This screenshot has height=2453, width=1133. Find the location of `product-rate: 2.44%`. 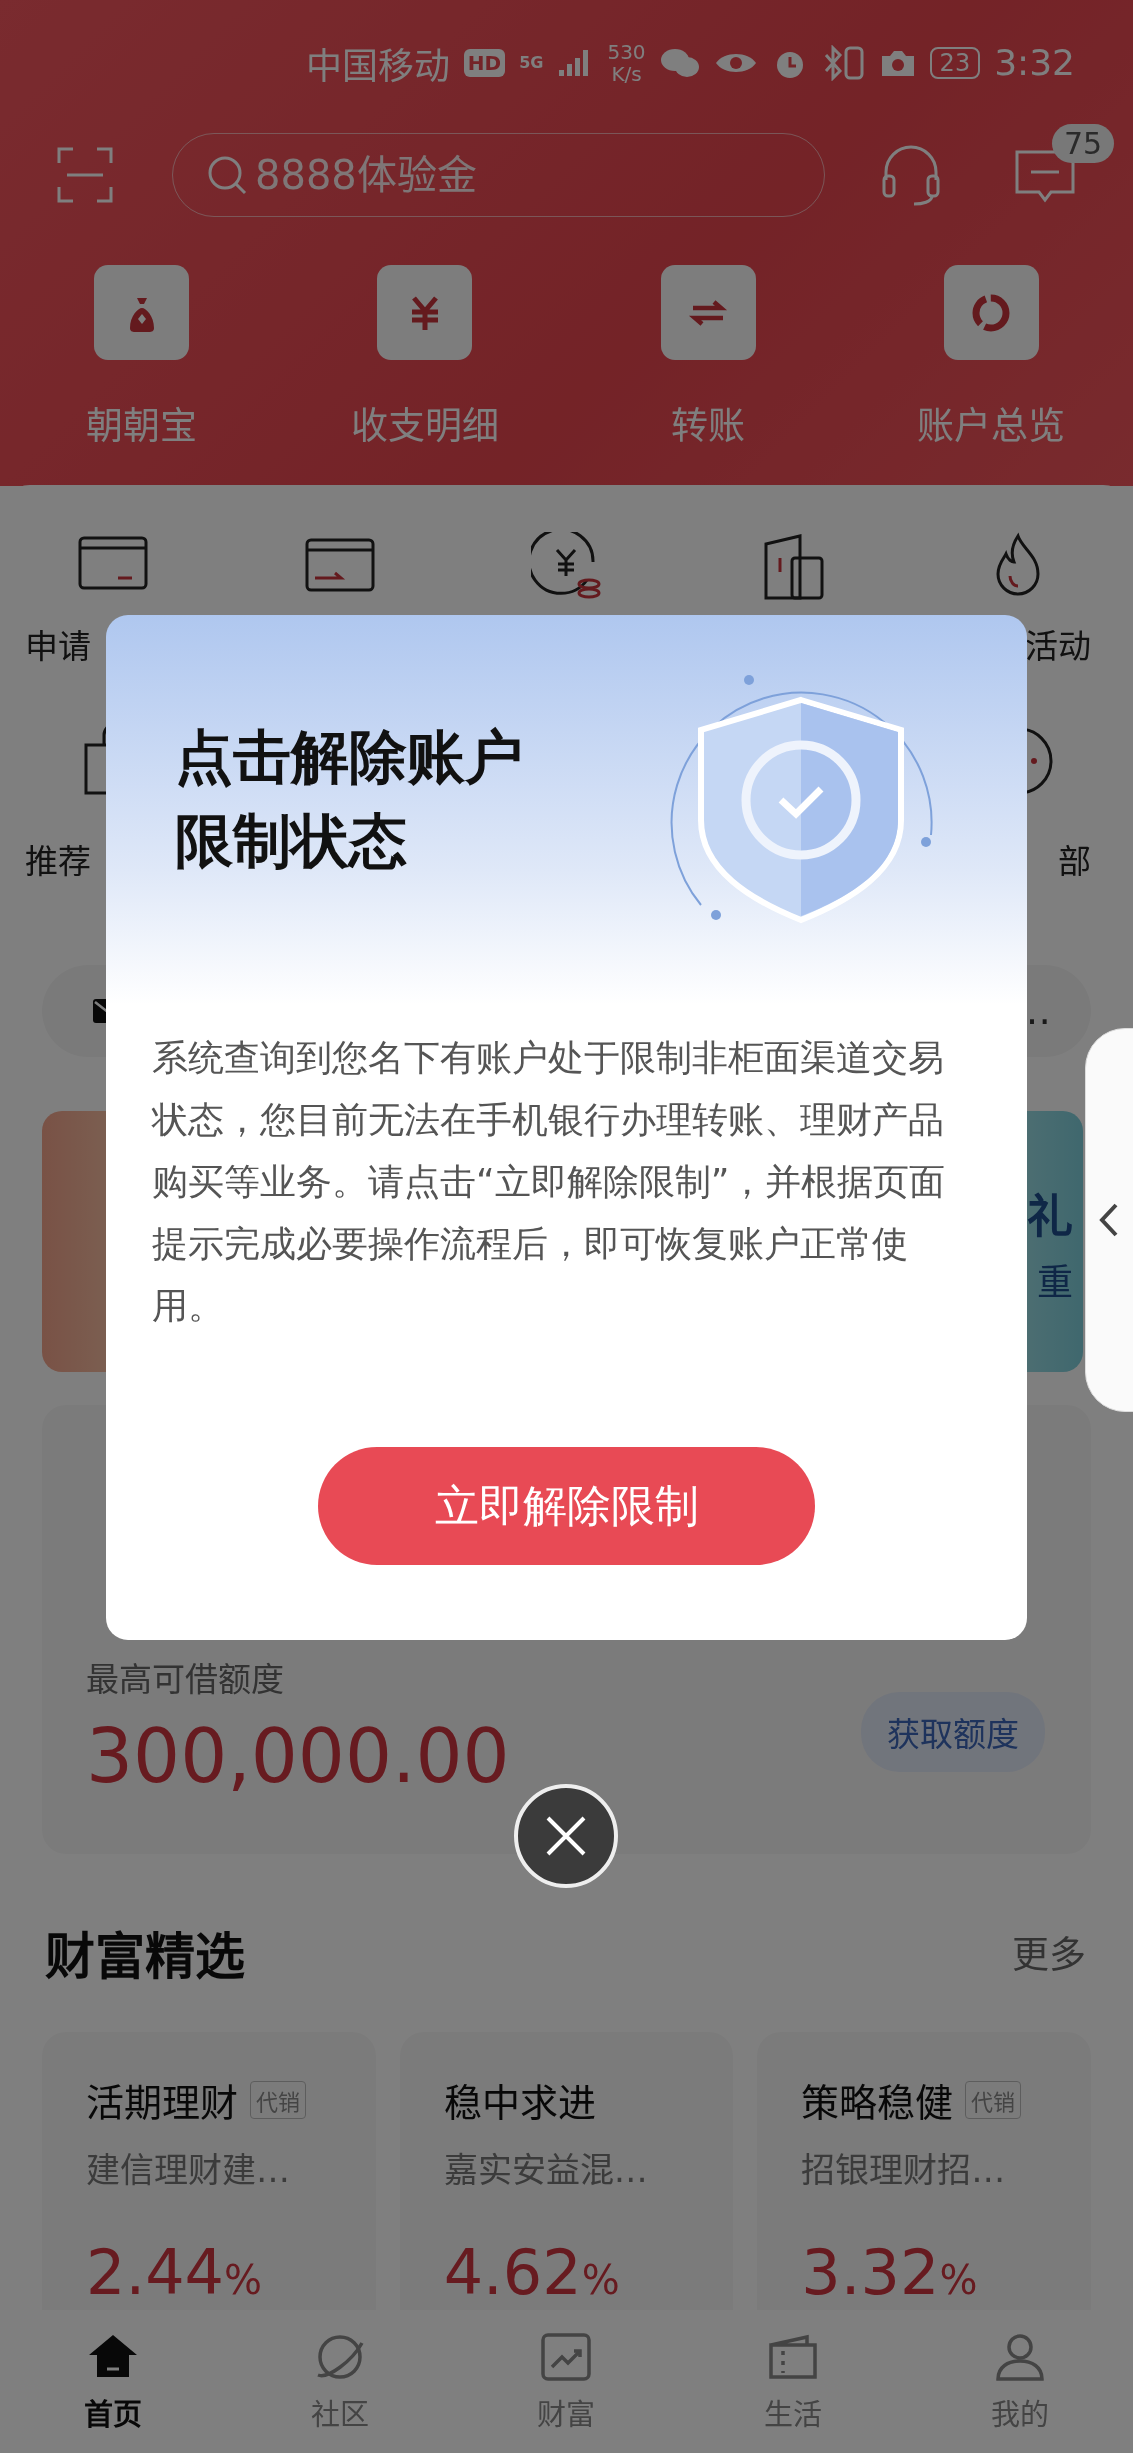

product-rate: 2.44% is located at coordinates (175, 2272).